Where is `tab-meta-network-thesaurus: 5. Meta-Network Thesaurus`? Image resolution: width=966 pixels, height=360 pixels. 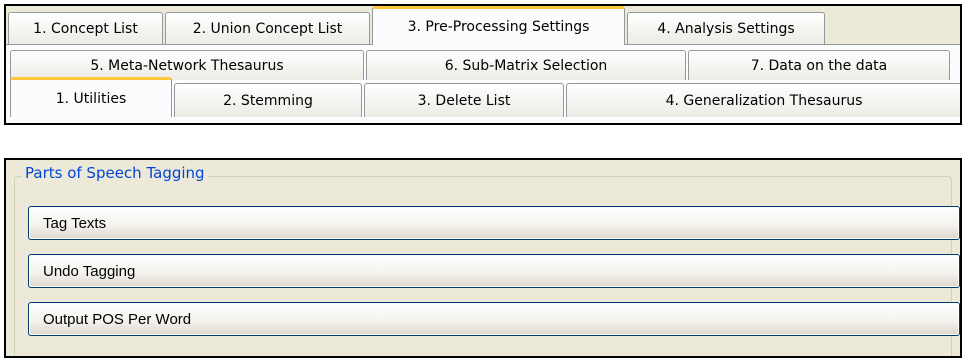 tab-meta-network-thesaurus: 5. Meta-Network Thesaurus is located at coordinates (187, 65).